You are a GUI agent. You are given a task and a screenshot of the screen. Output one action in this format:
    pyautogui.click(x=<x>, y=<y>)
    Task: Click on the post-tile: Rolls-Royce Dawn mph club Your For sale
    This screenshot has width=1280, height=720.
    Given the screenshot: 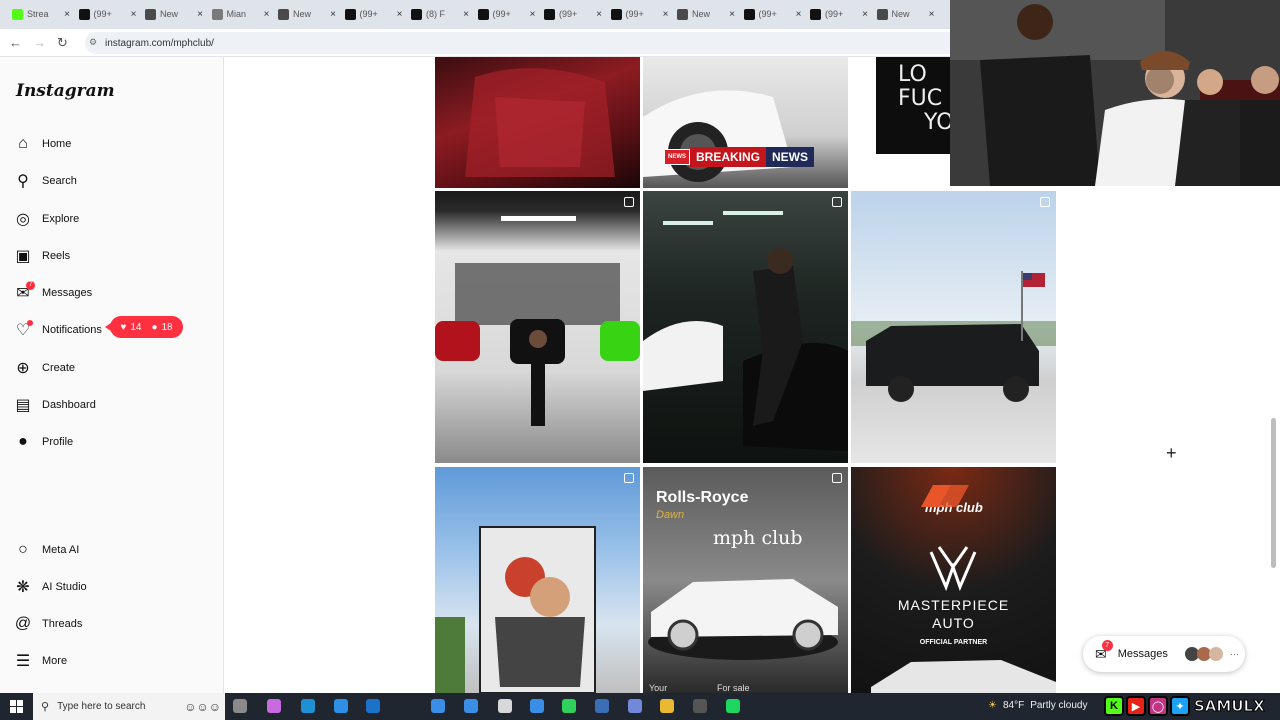 What is the action you would take?
    pyautogui.click(x=745, y=580)
    